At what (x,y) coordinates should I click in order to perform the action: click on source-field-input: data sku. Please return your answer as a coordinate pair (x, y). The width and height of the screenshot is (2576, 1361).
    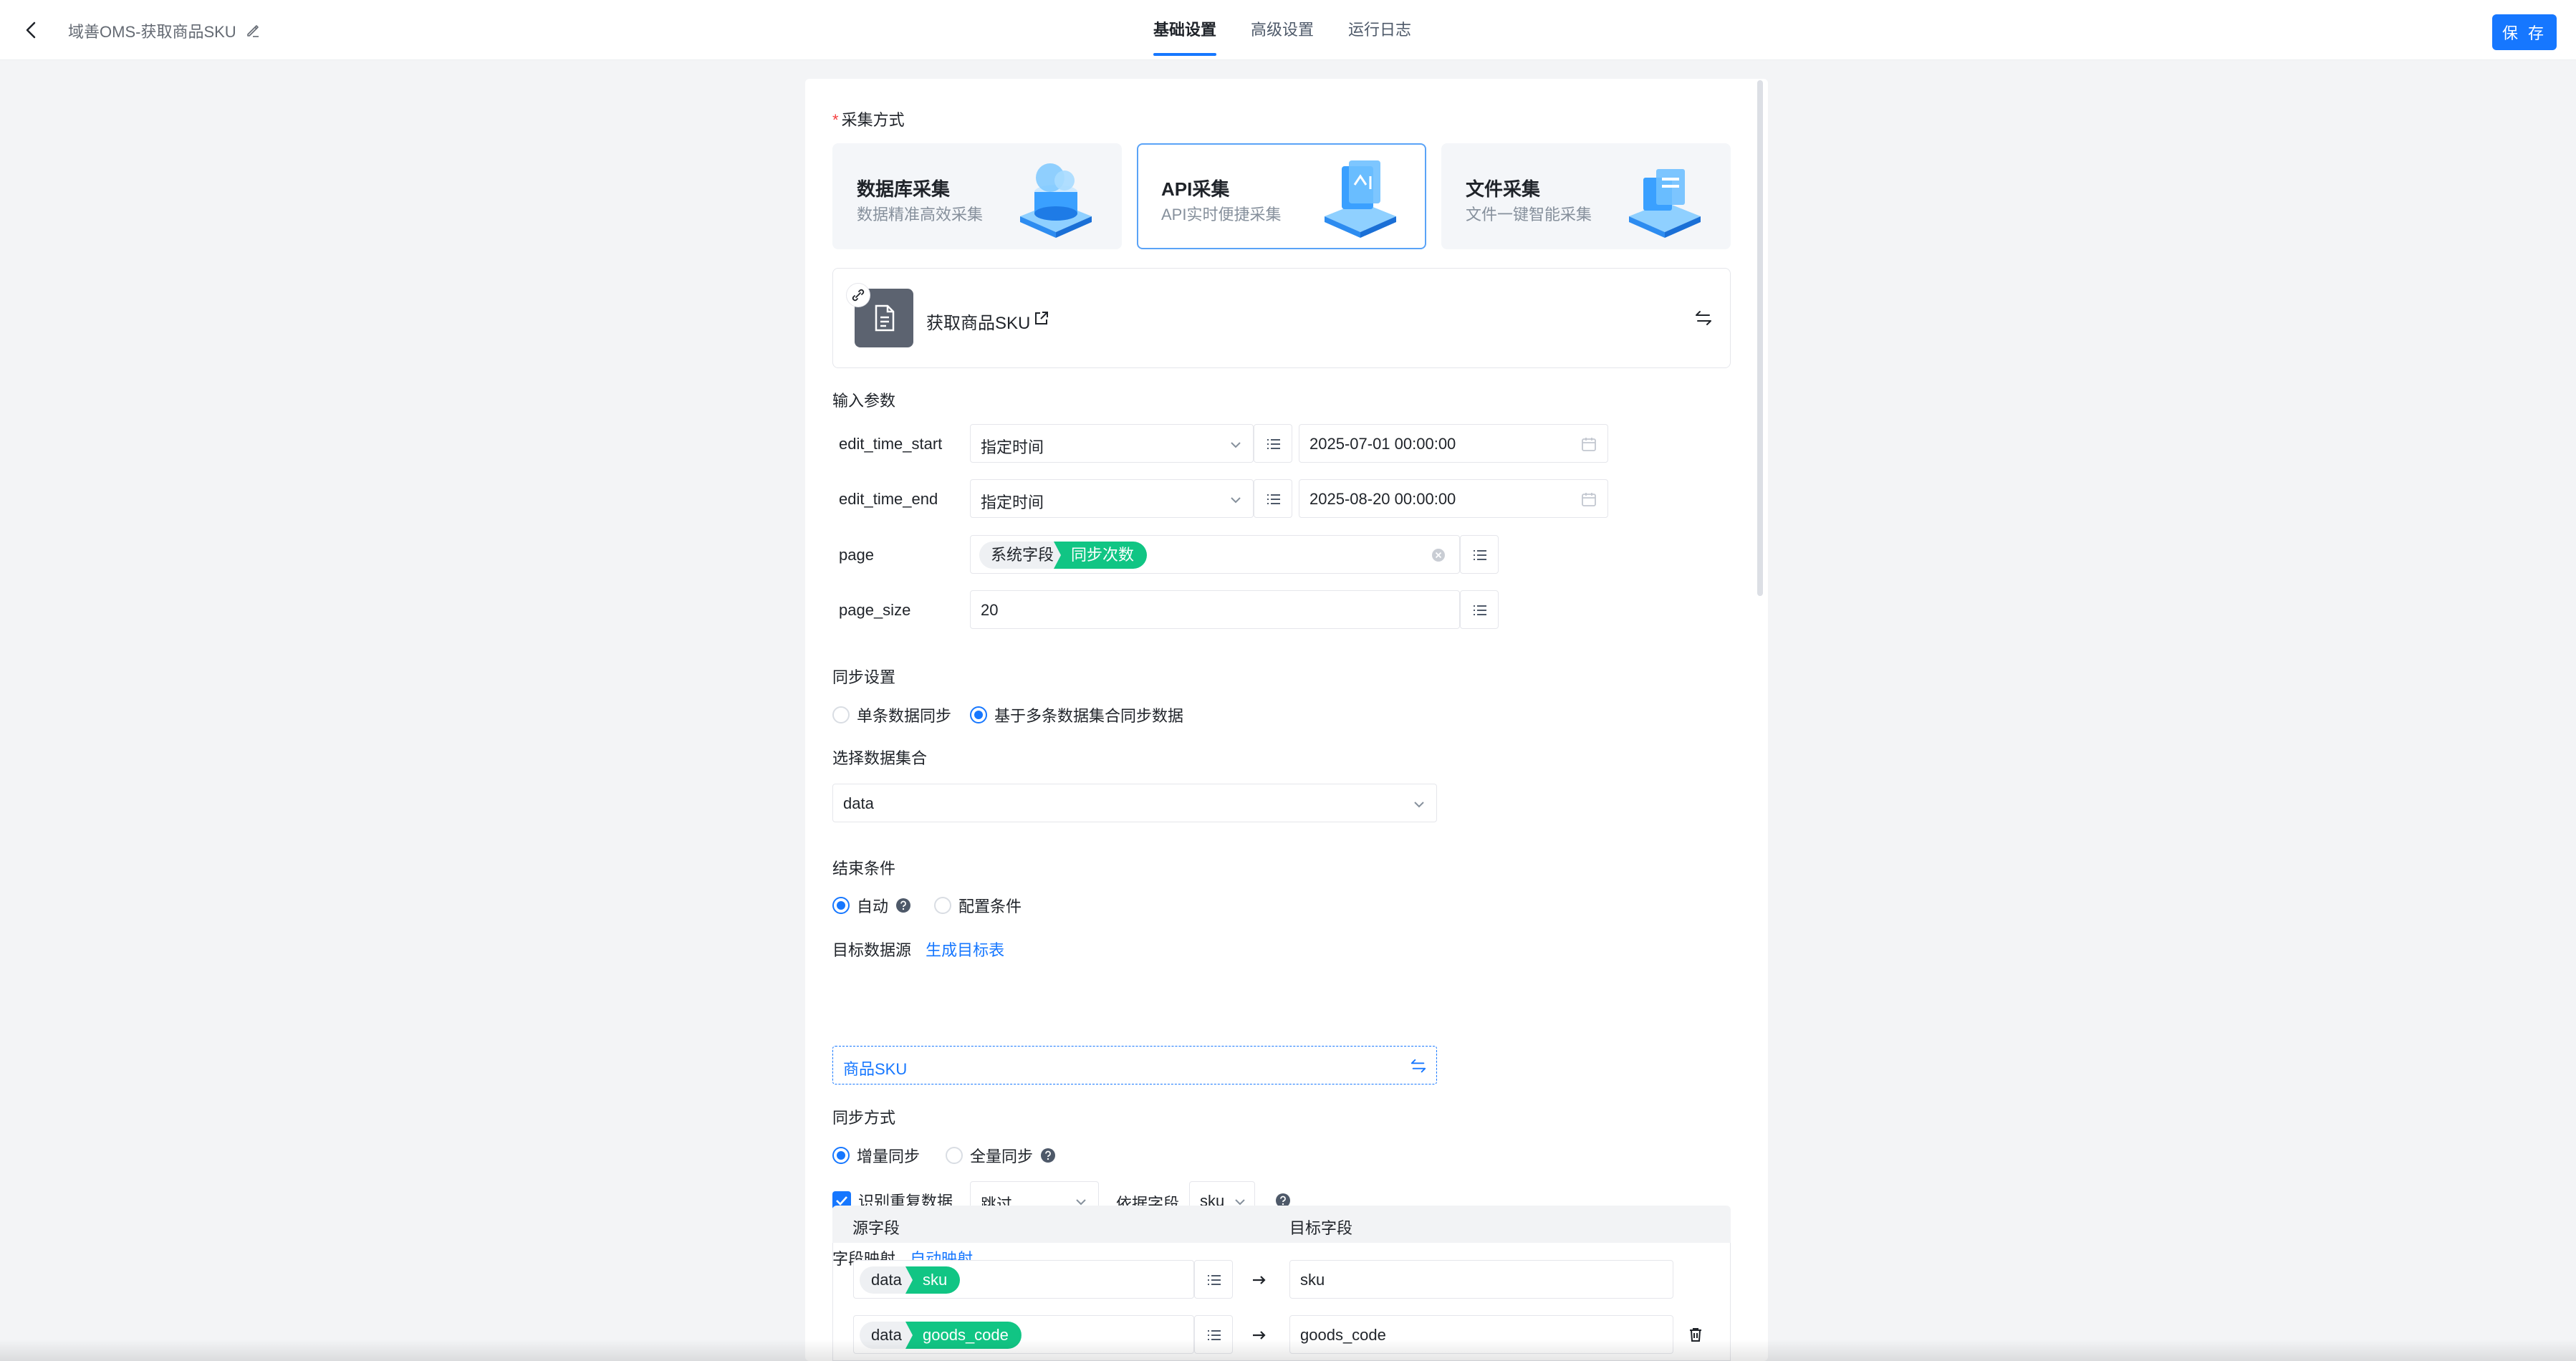
    Looking at the image, I should click on (1024, 1279).